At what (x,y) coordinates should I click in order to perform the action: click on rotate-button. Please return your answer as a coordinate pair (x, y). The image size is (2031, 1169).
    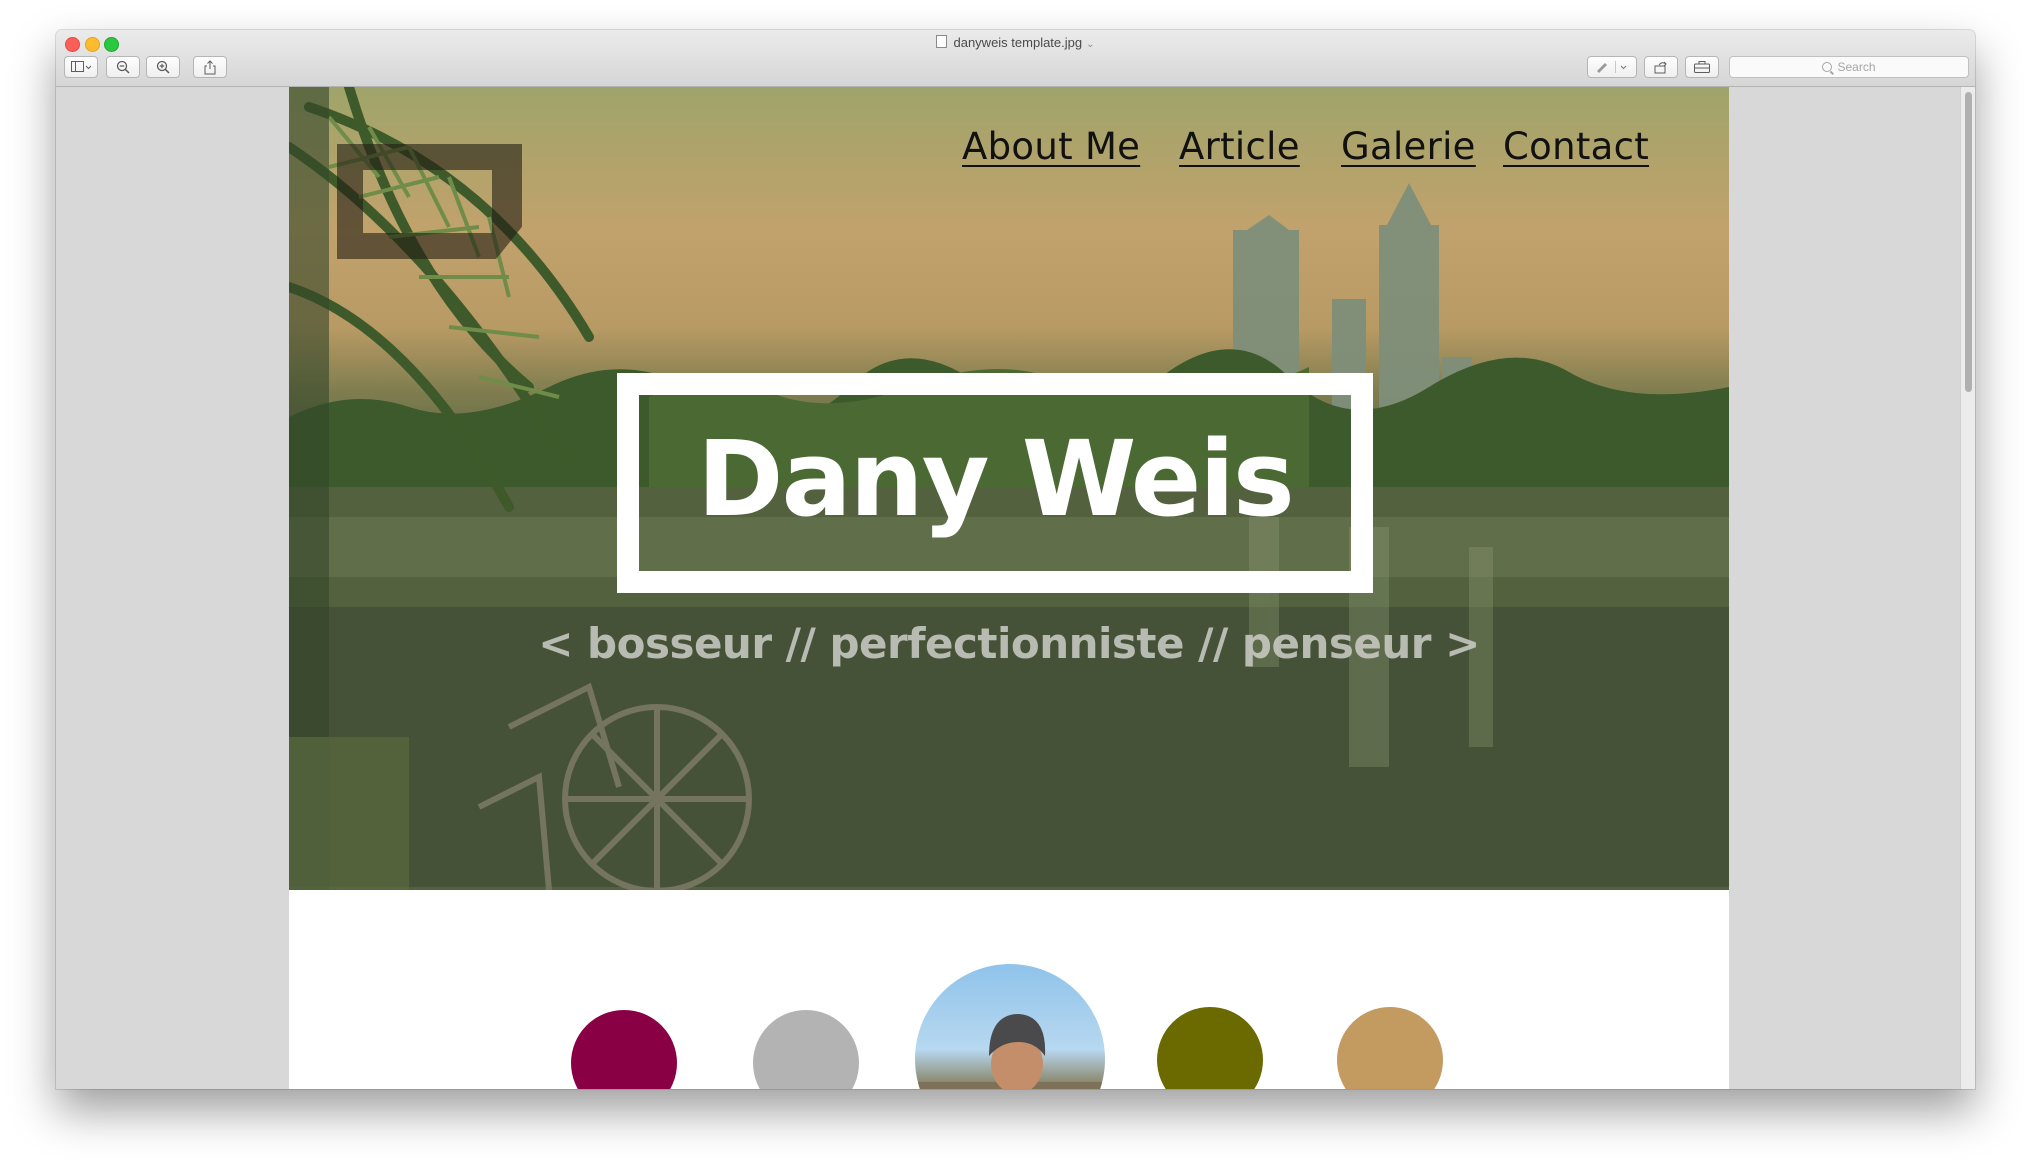
    Looking at the image, I should click on (1661, 67).